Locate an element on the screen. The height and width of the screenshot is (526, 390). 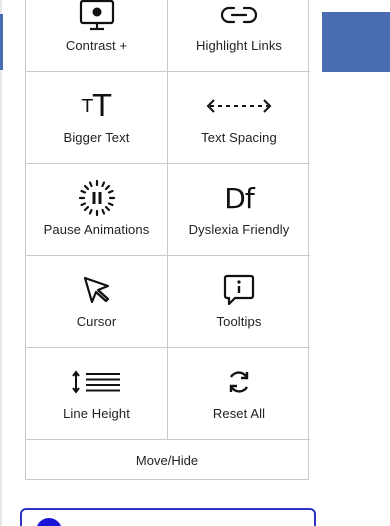
highlight-links-button: Highlight Links is located at coordinates (239, 36).